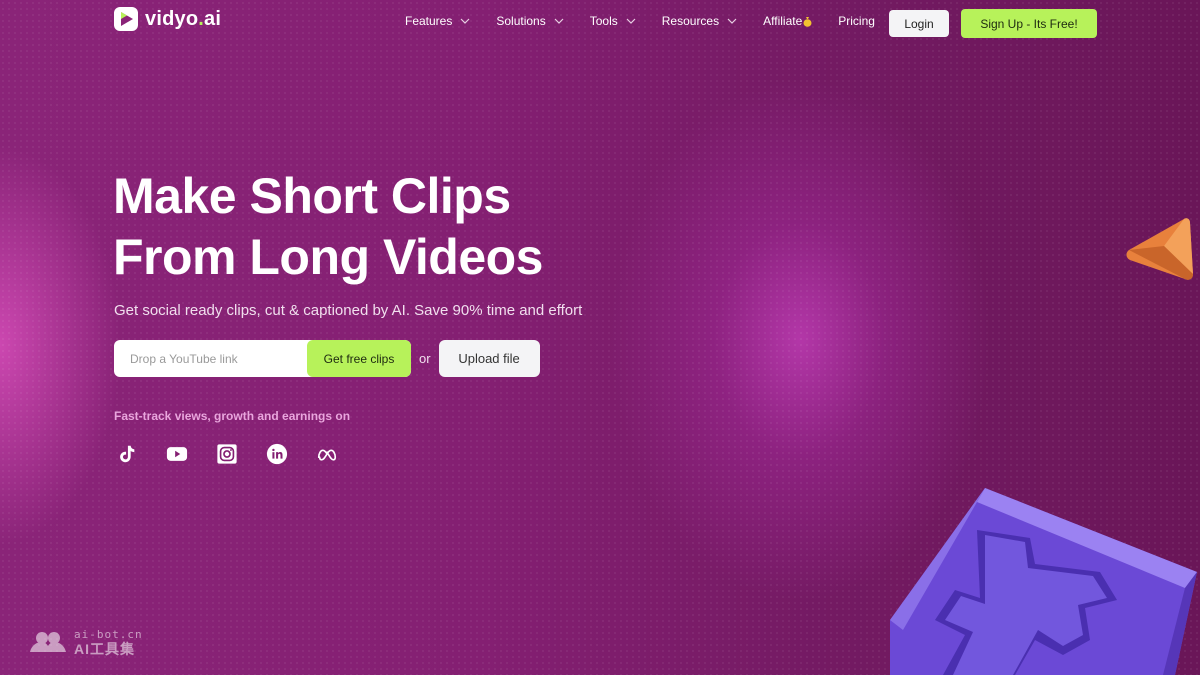  Describe the element at coordinates (232, 416) in the screenshot. I see `platforms-heading: Fast-track views, growth and earnings on` at that location.